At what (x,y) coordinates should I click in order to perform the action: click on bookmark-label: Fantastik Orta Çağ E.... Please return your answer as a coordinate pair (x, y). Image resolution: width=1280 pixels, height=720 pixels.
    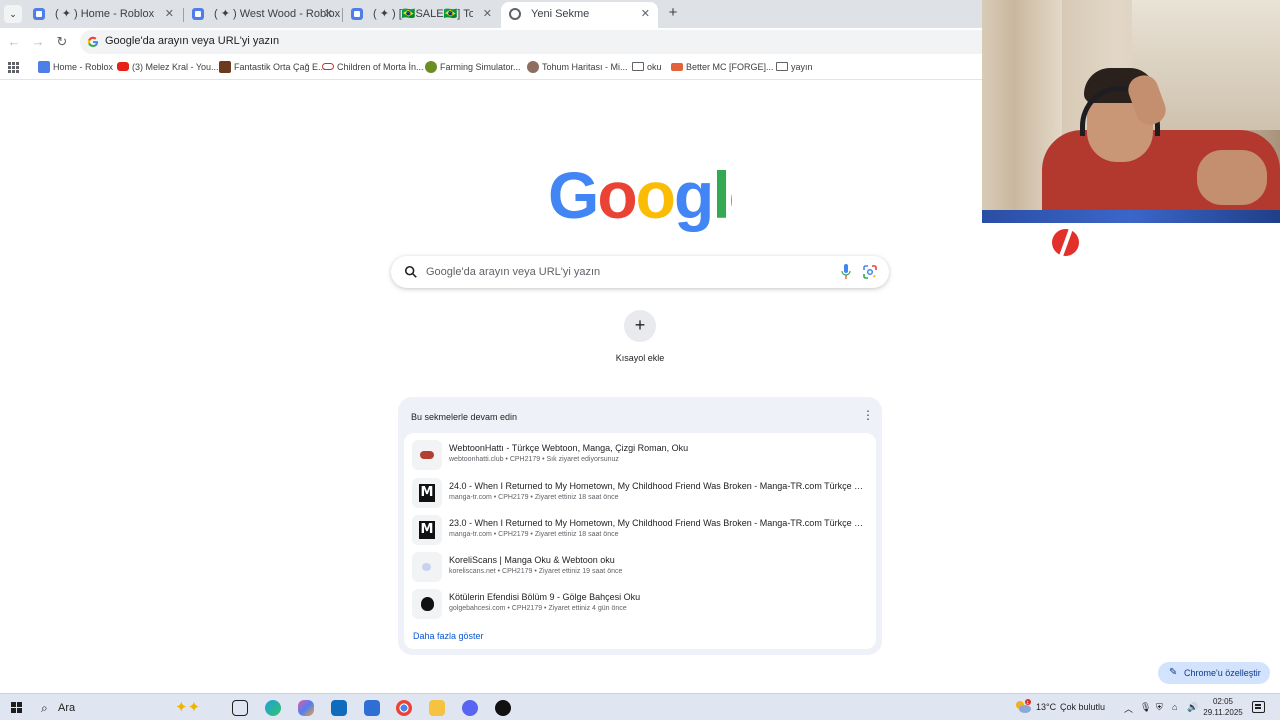
    Looking at the image, I should click on (280, 67).